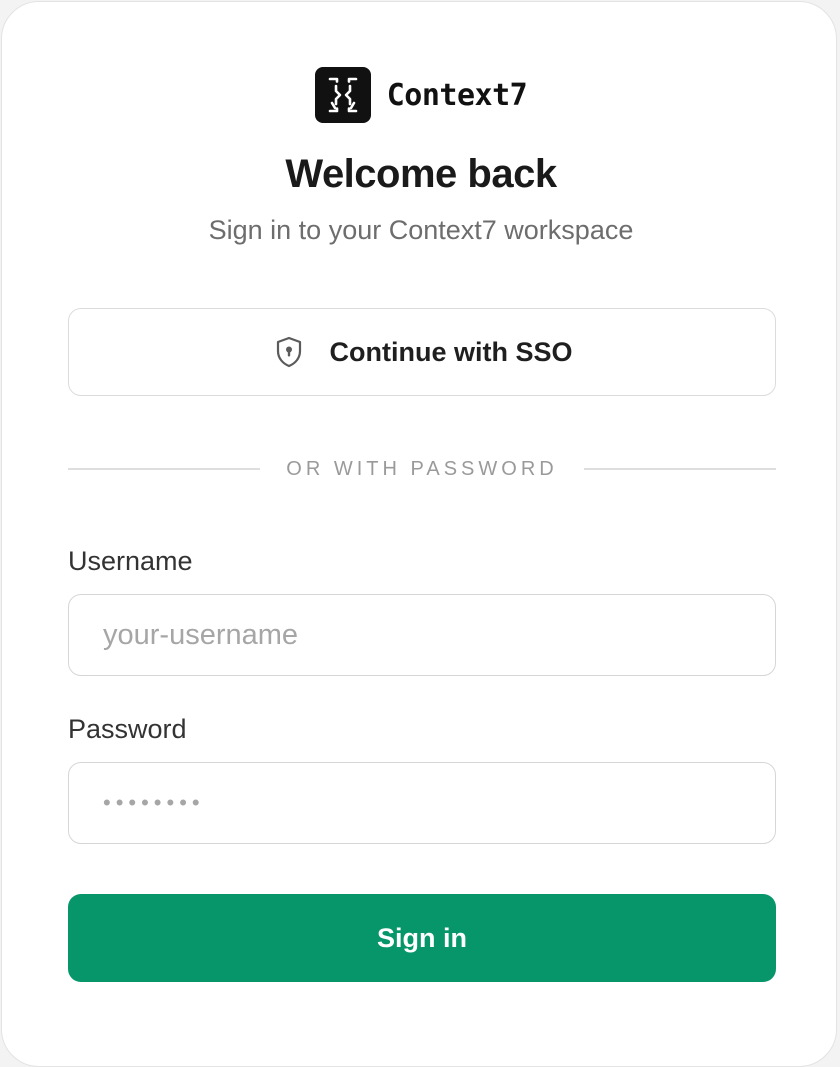  I want to click on divider: OR WITH PASSWORD, so click(422, 469).